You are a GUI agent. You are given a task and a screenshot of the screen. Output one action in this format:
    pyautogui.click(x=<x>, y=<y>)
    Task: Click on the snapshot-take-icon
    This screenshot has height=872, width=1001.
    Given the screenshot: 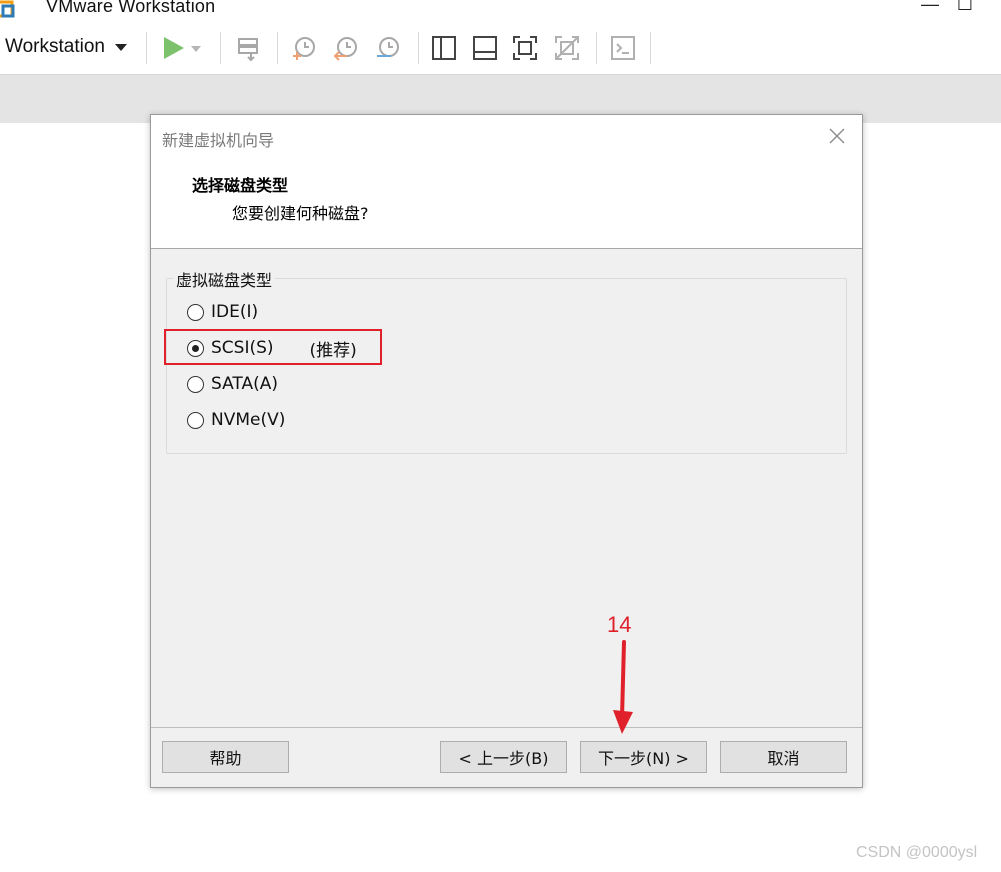 What is the action you would take?
    pyautogui.click(x=304, y=48)
    